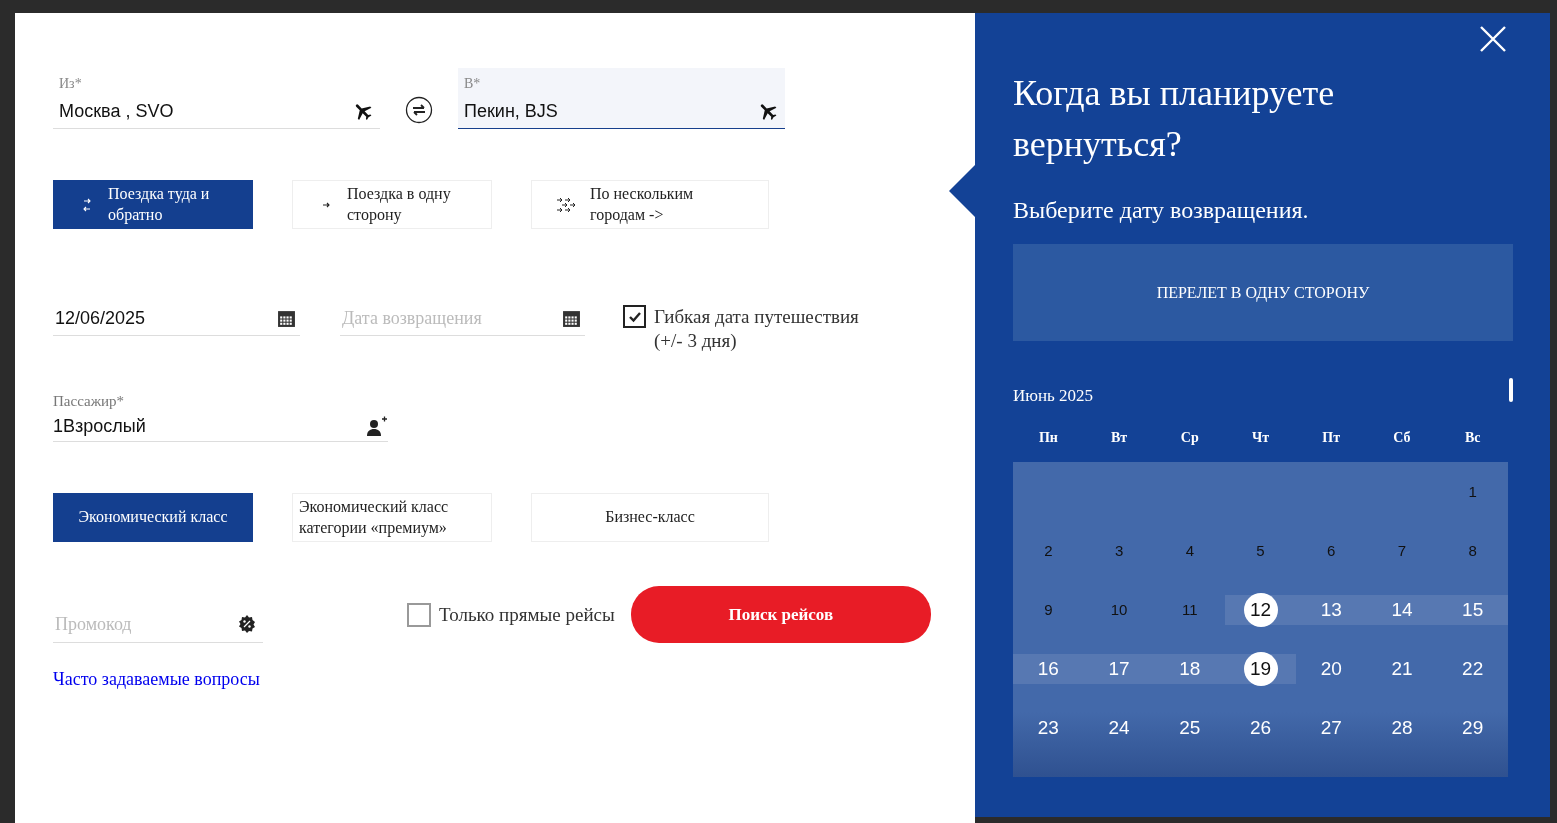  What do you see at coordinates (1472, 727) in the screenshot?
I see `calendar-day: 29` at bounding box center [1472, 727].